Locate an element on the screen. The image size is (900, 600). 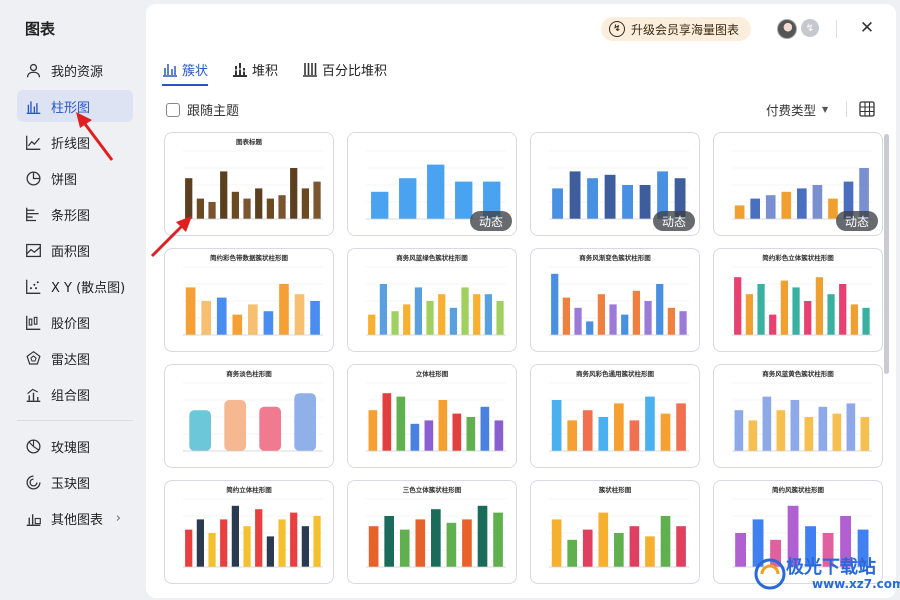
sidebar-item-scatter: X Y (散点图) is located at coordinates (75, 286).